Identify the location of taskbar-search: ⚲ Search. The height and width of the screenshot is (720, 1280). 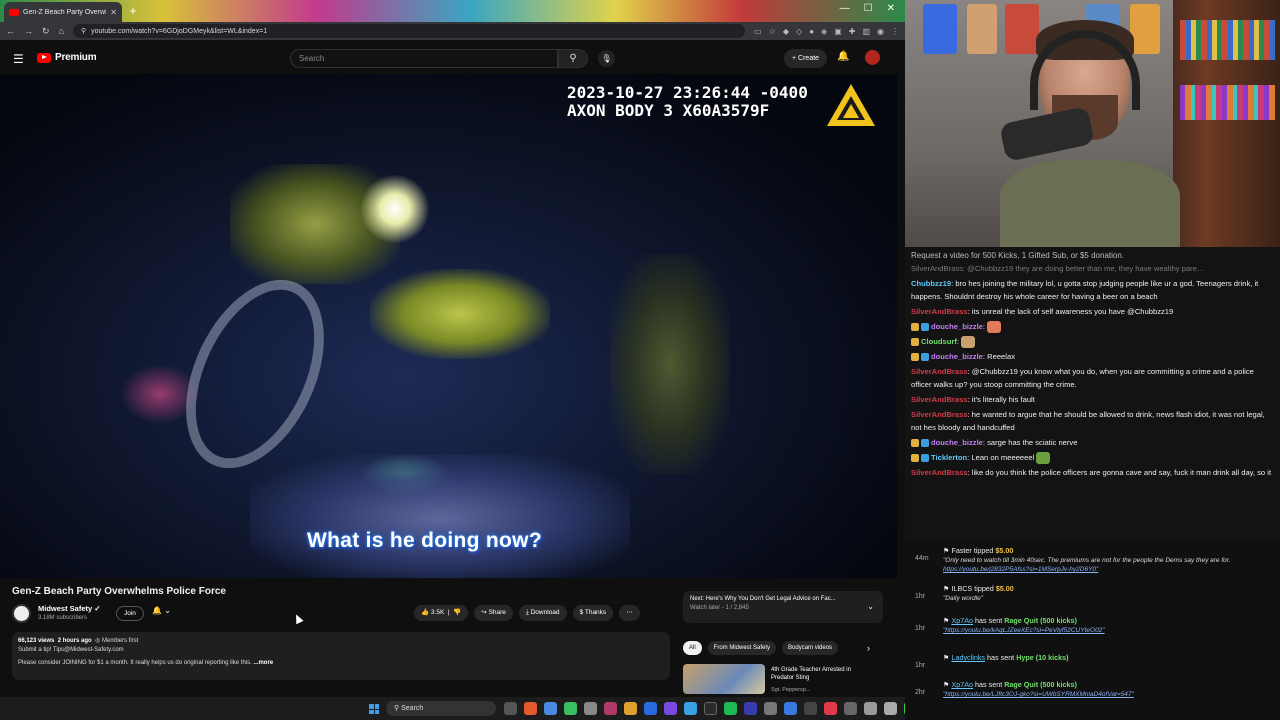
(441, 708).